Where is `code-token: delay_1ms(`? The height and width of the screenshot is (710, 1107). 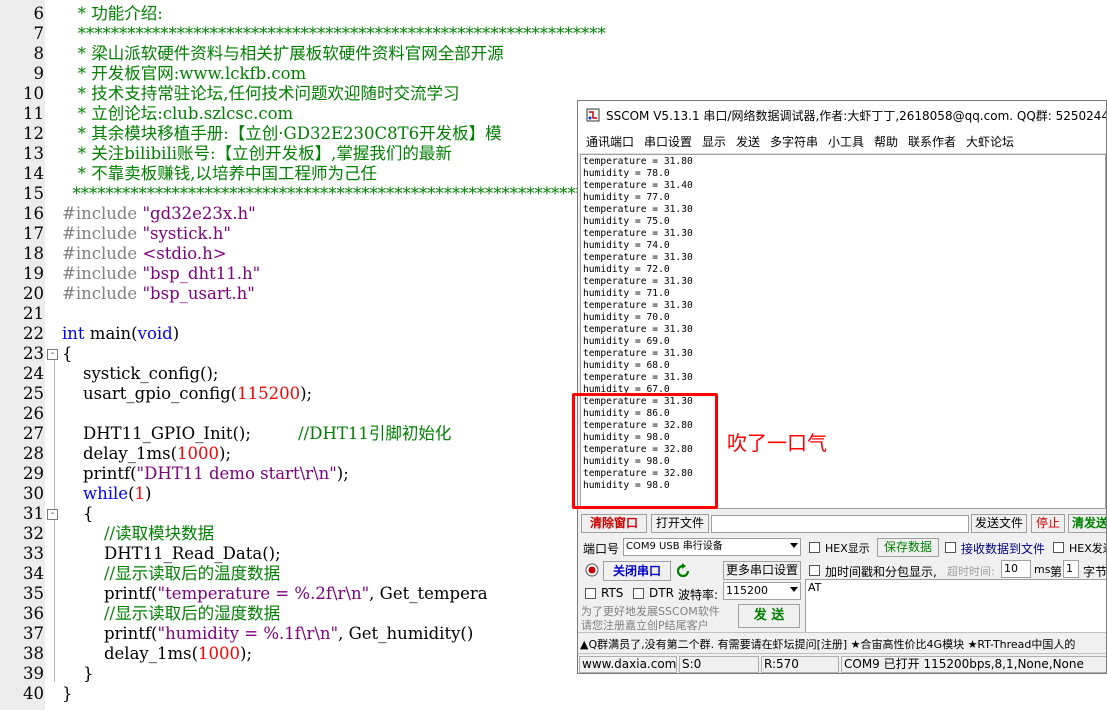 code-token: delay_1ms( is located at coordinates (130, 653).